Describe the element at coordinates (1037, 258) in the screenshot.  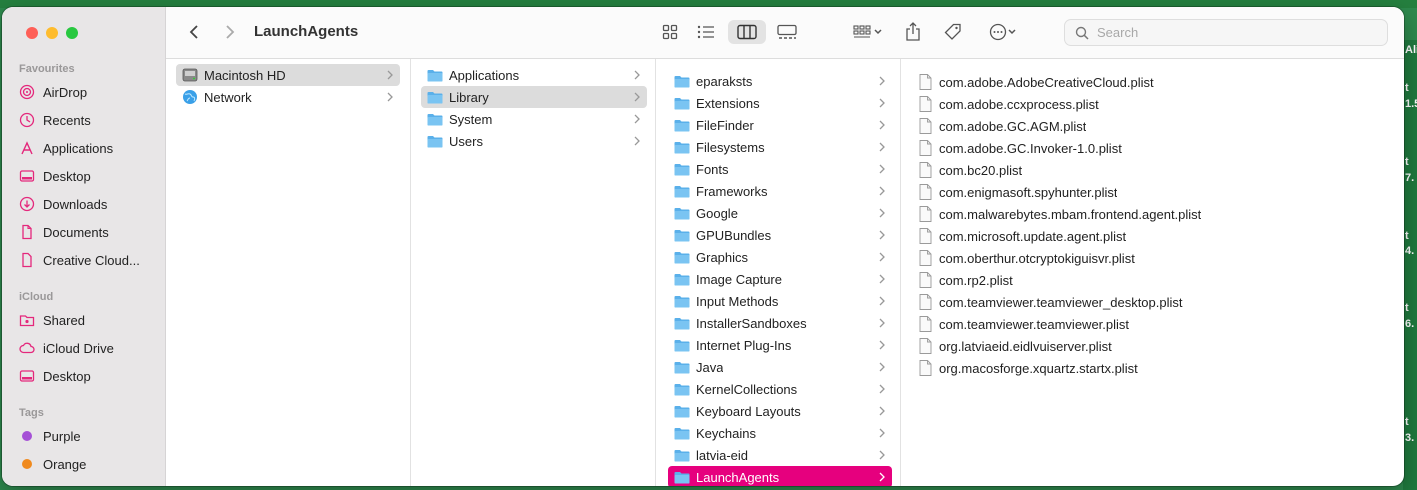
I see `file-name-label: com.oberthur.otcryptokiguisvr.plist` at that location.